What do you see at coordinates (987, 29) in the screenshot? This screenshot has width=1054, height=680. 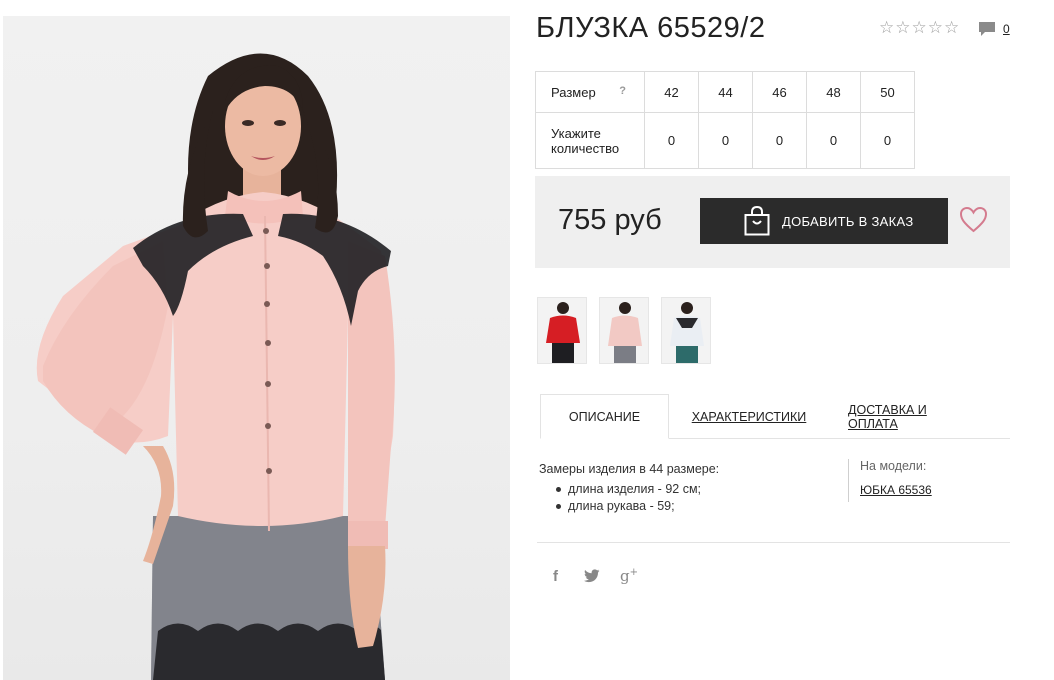 I see `comment-icon` at bounding box center [987, 29].